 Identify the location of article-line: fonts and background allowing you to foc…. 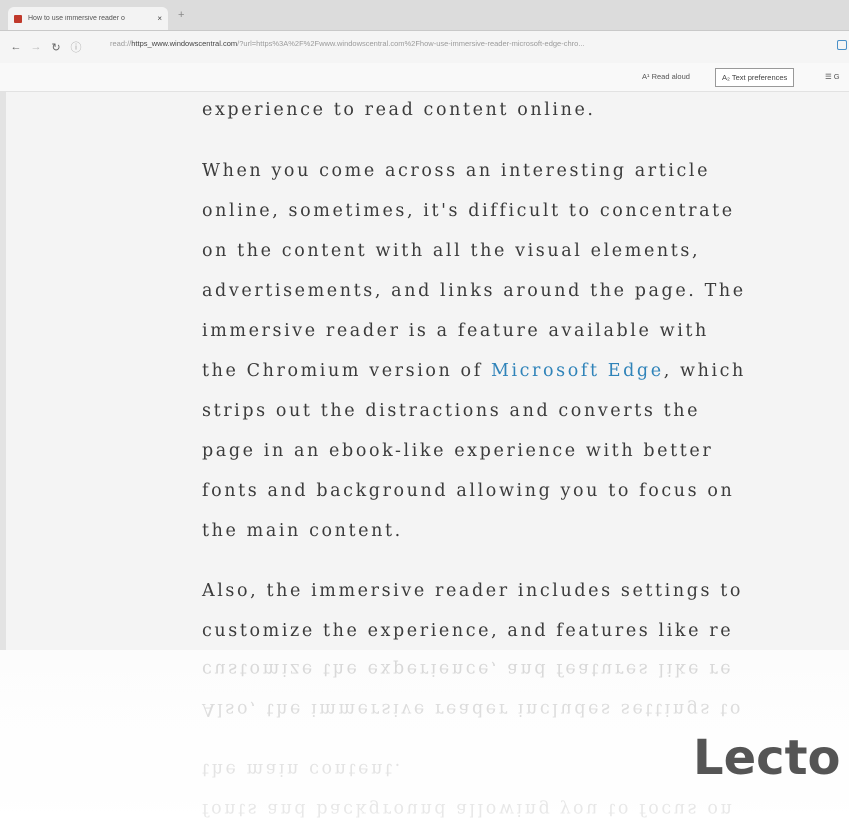
(468, 491).